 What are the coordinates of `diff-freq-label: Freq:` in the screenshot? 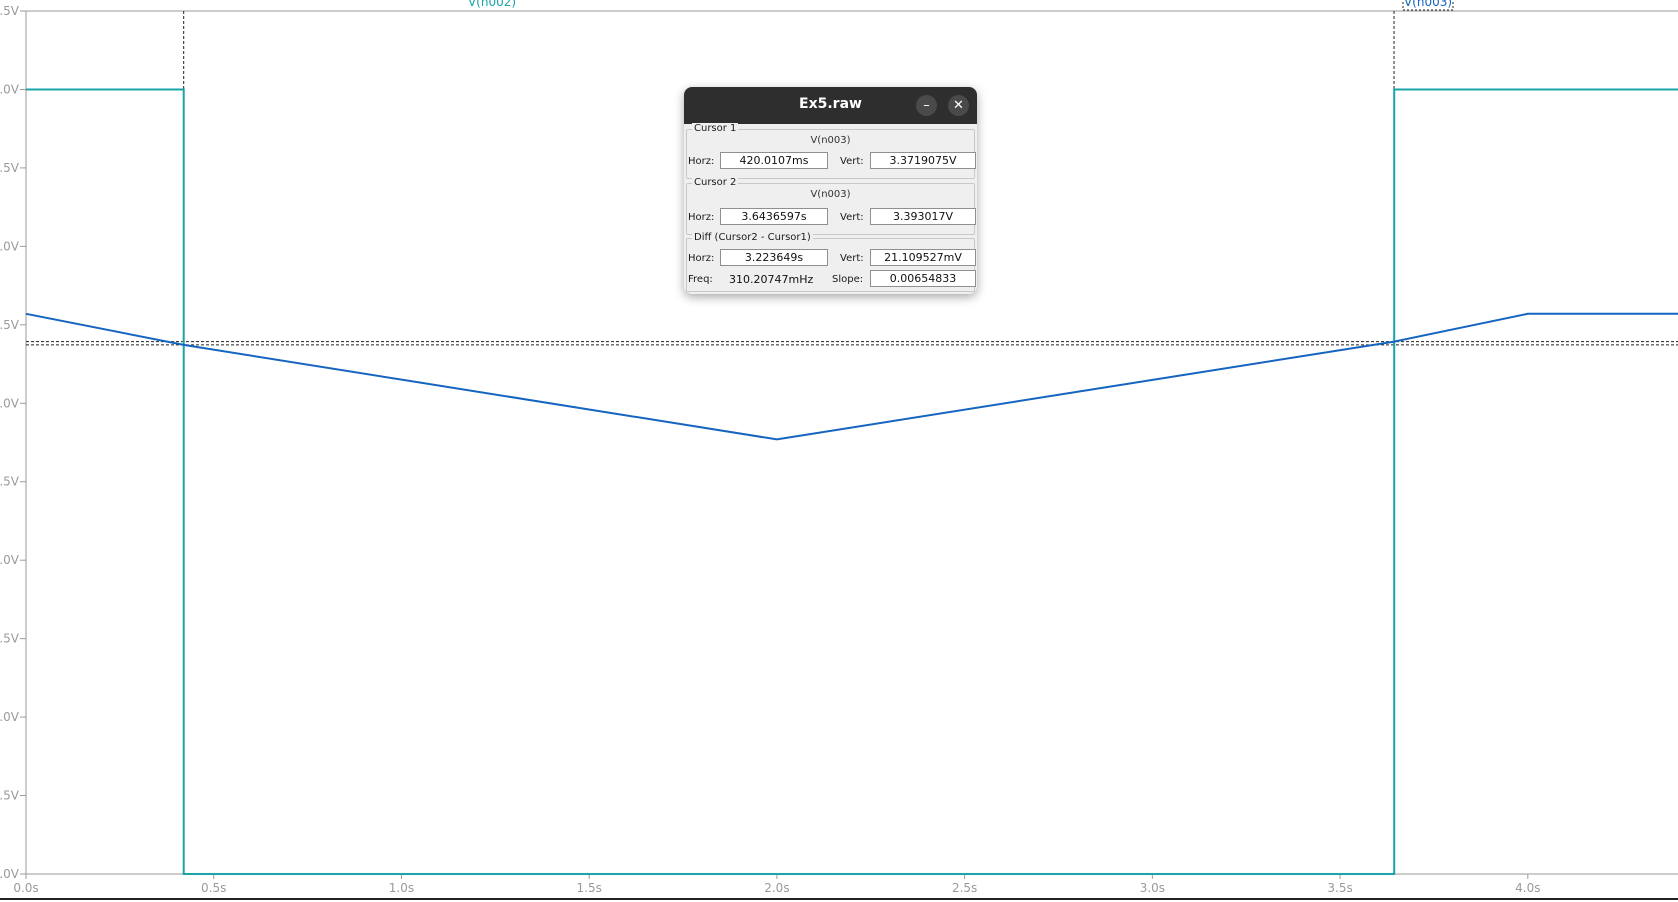 It's located at (700, 279).